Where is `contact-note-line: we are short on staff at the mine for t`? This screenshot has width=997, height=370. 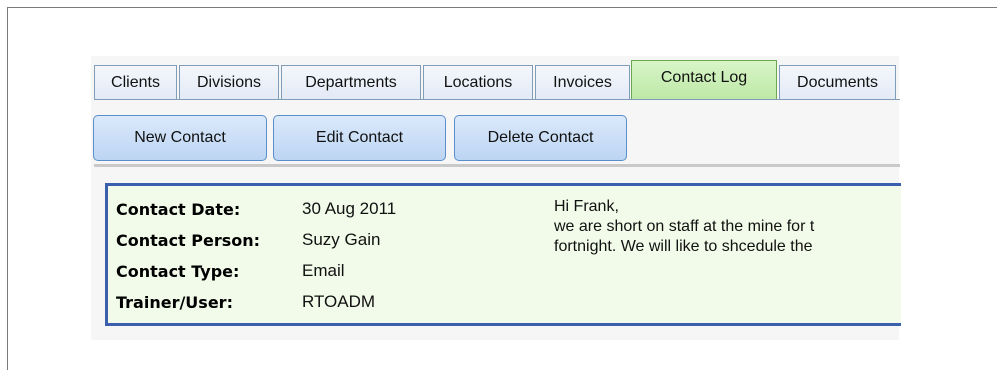
contact-note-line: we are short on staff at the mine for t is located at coordinates (684, 226).